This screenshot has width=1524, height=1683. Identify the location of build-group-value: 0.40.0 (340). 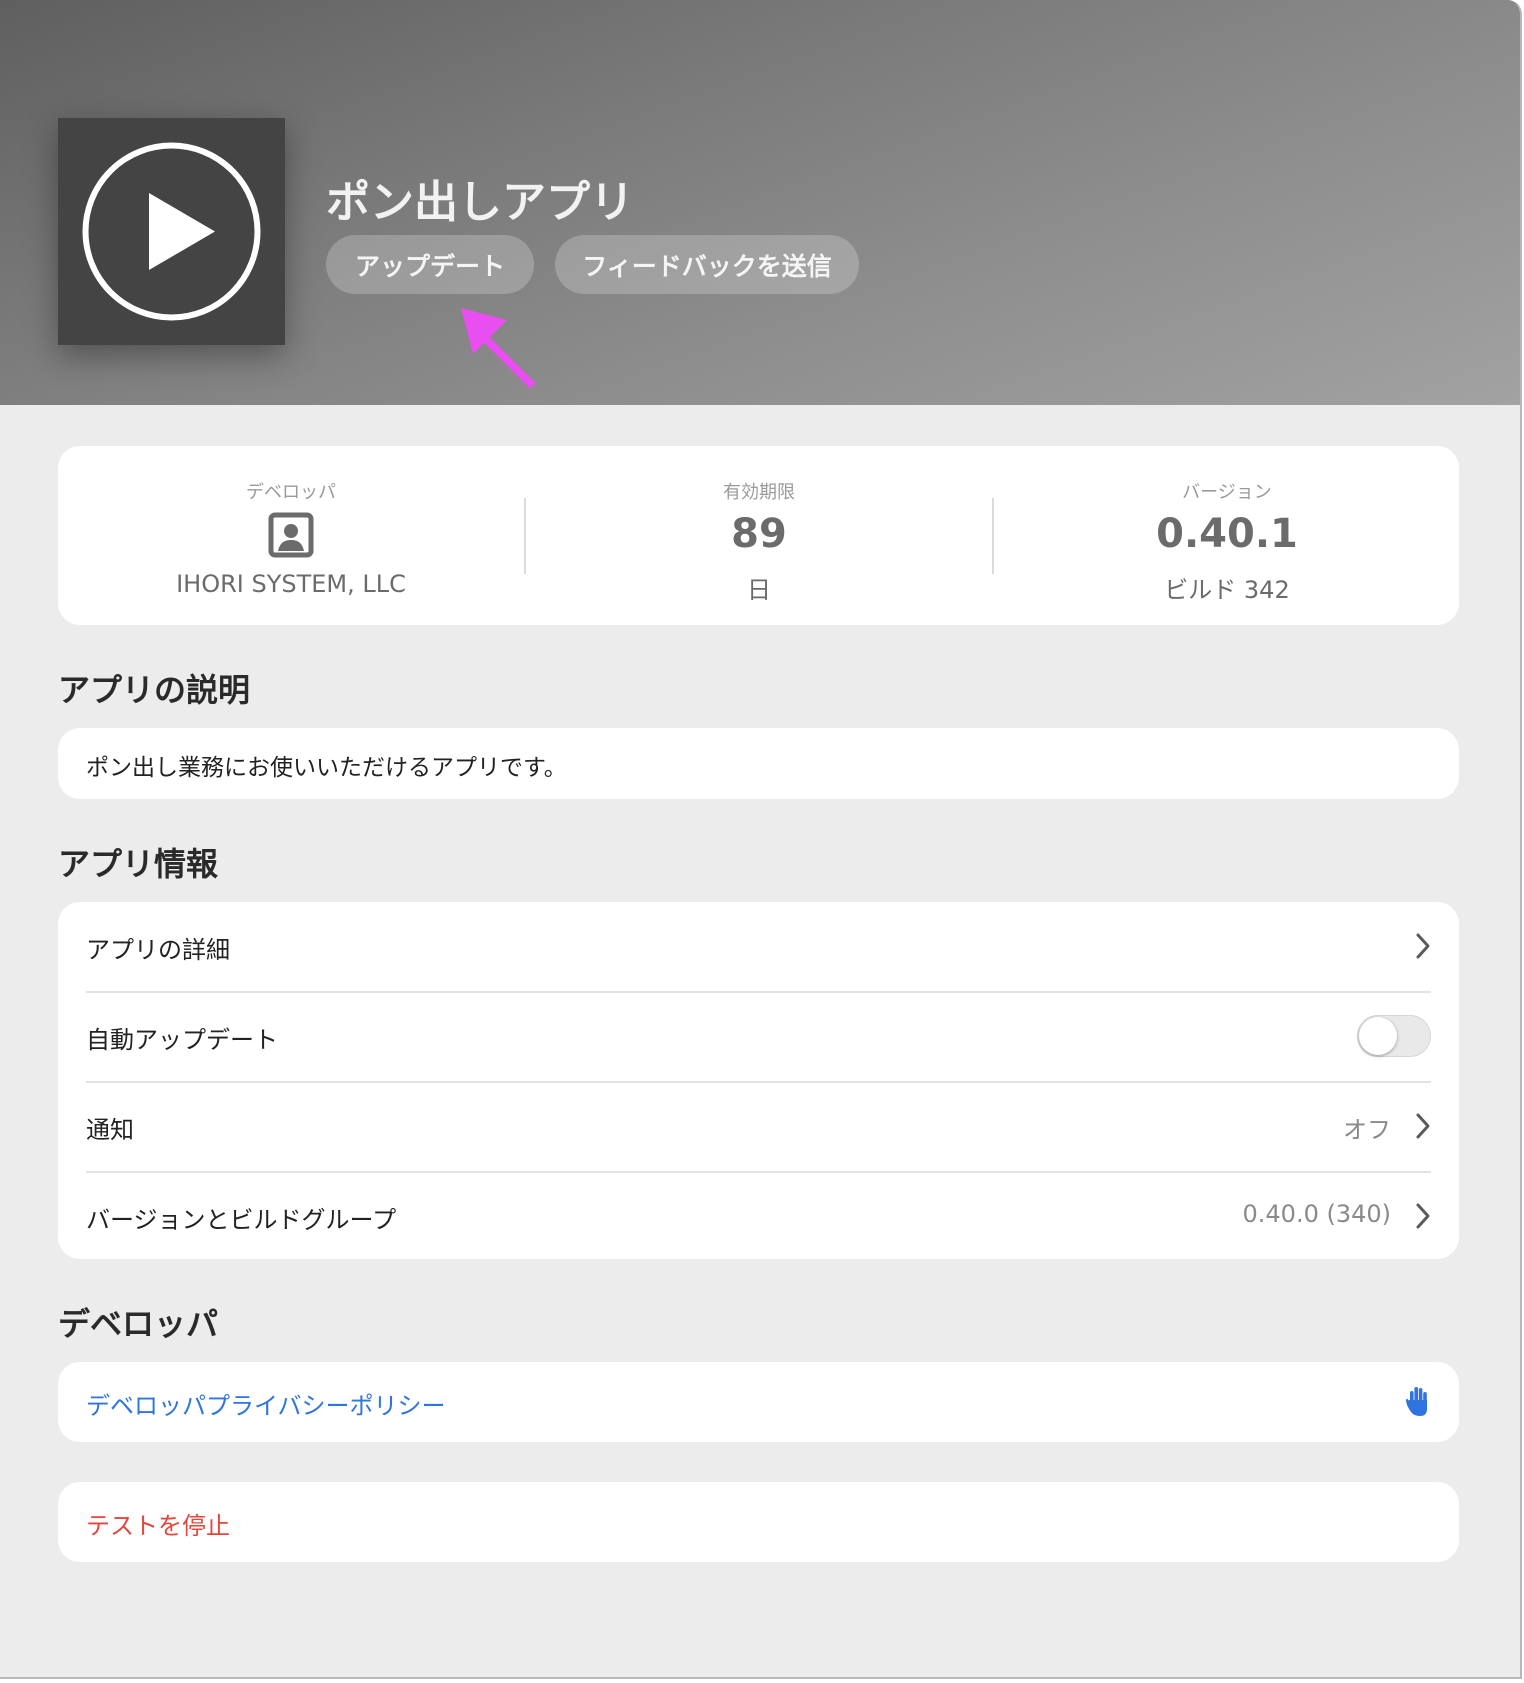
(1317, 1214).